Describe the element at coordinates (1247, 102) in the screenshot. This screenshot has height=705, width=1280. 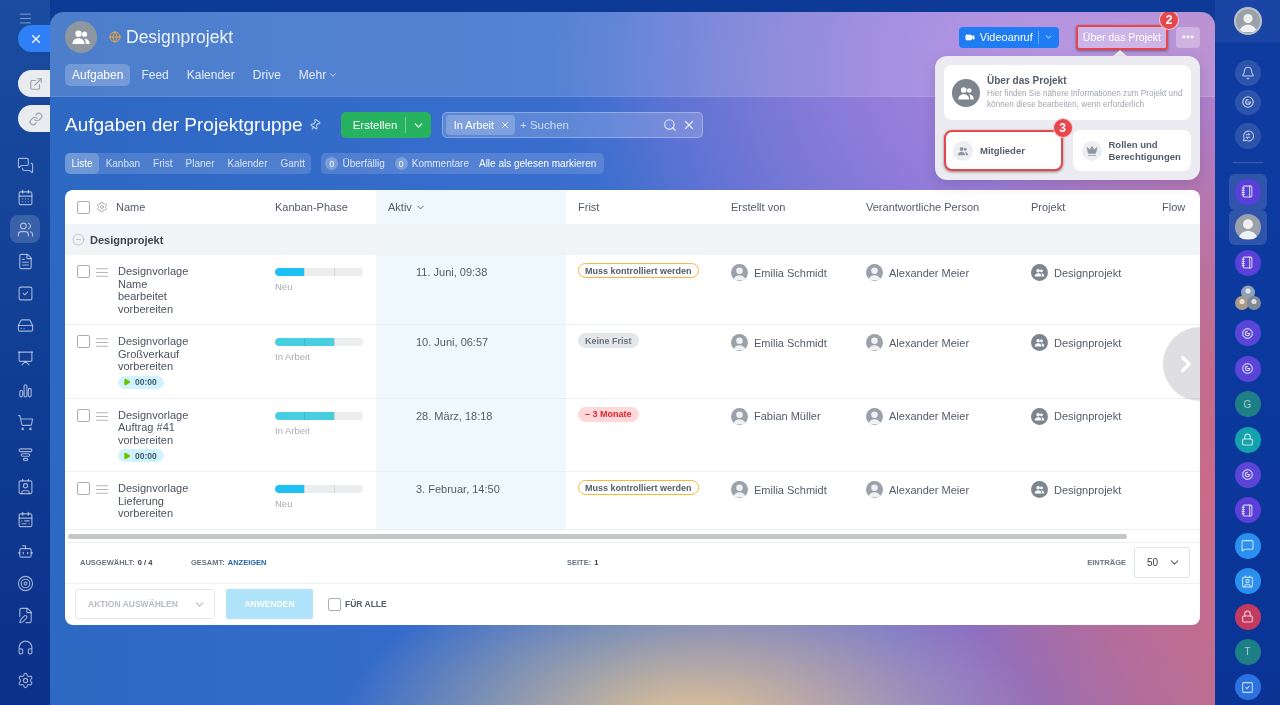
I see `swirl-button` at that location.